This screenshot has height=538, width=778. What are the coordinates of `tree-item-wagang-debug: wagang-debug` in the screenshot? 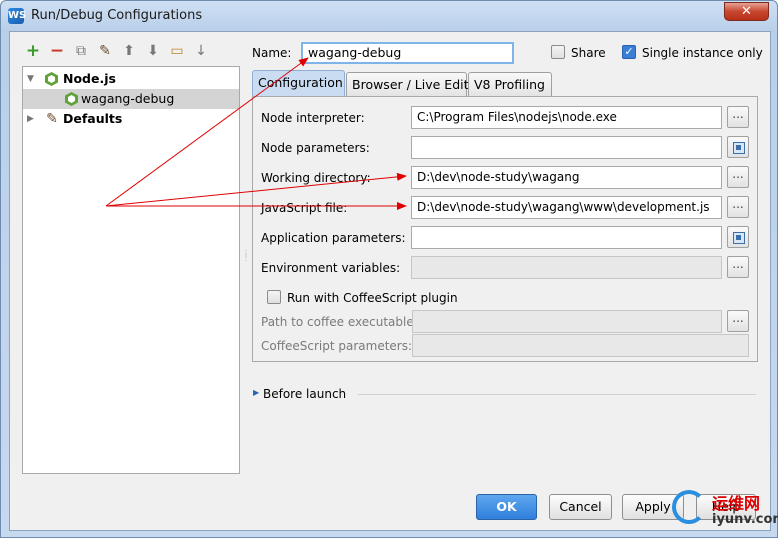 It's located at (131, 99).